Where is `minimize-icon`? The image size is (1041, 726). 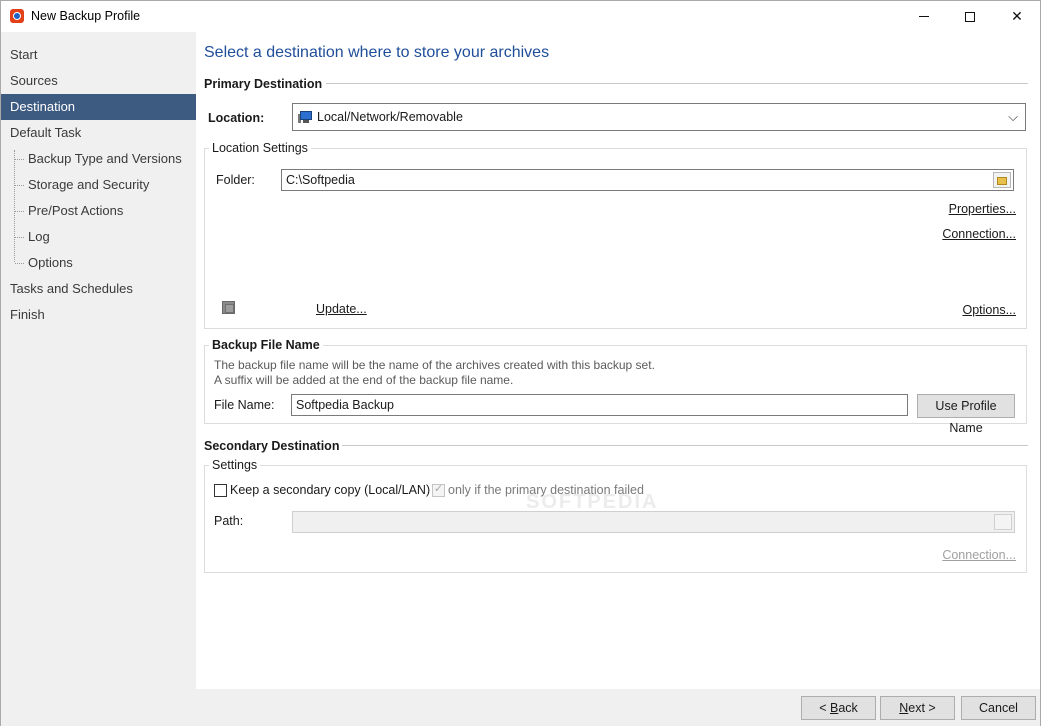
minimize-icon is located at coordinates (924, 16).